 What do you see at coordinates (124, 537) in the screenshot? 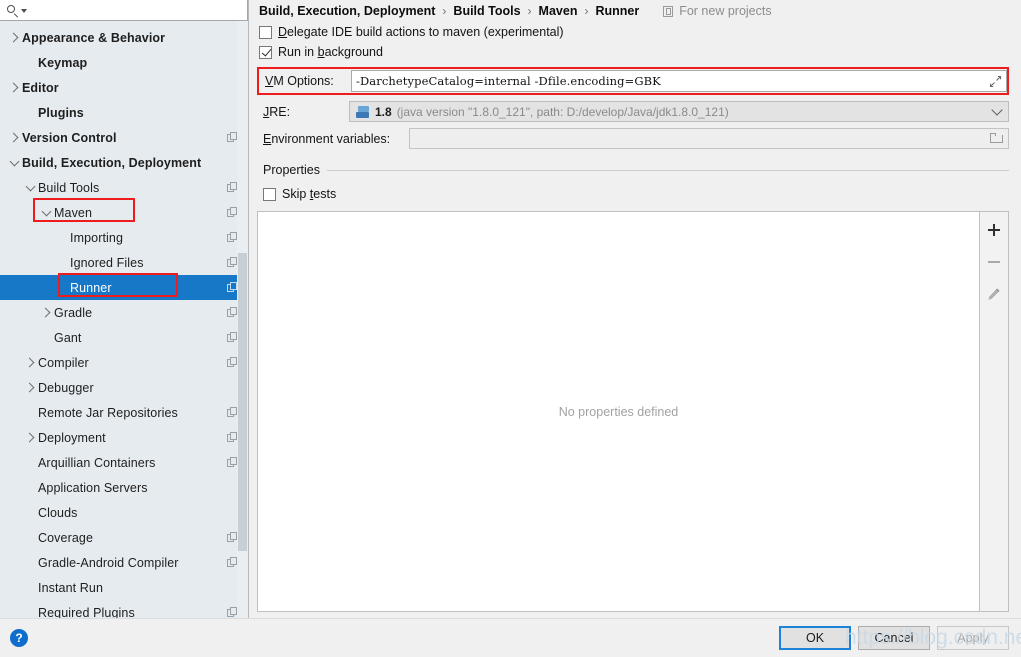
I see `sidebar-item-coverage: Coverage` at bounding box center [124, 537].